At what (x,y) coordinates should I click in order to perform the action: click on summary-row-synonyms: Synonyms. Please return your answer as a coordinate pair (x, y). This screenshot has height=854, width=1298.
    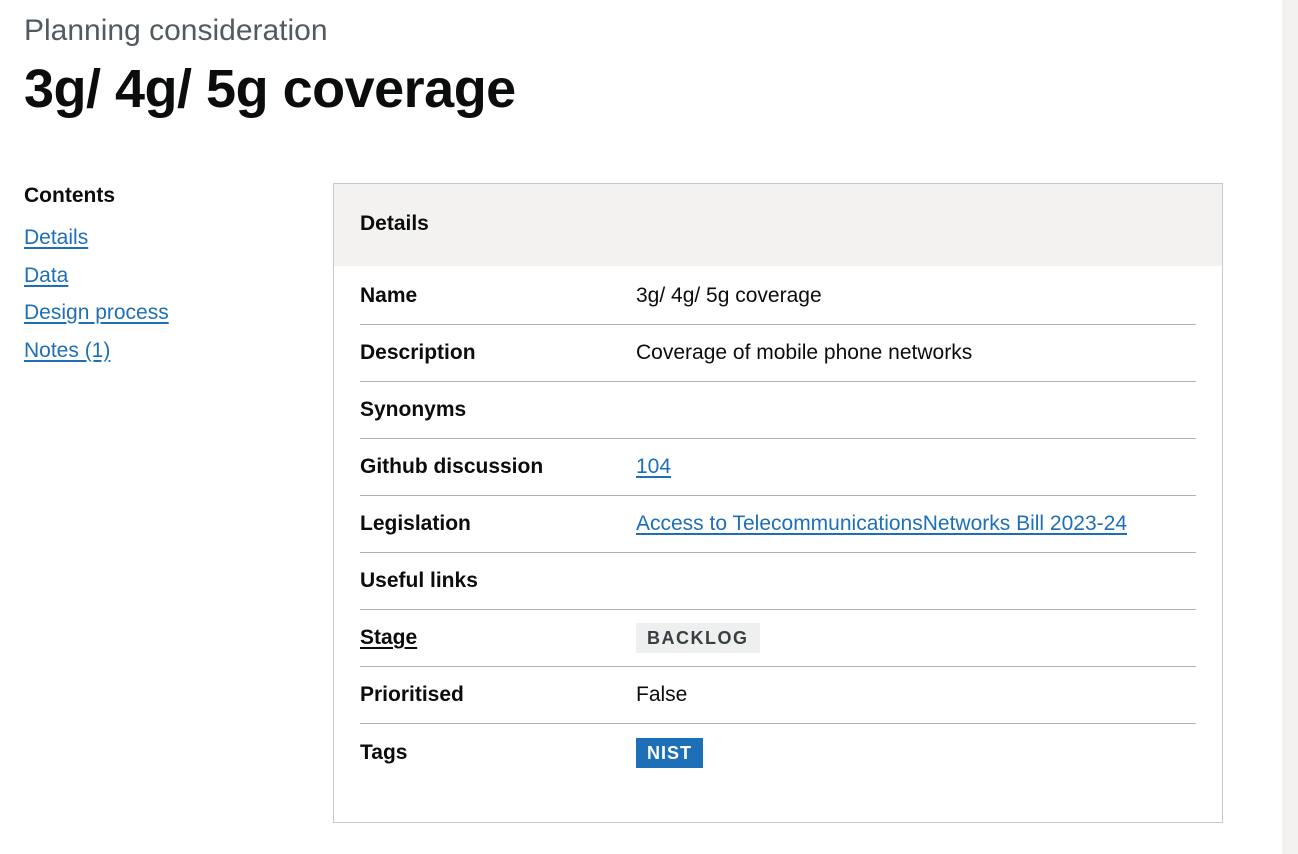
    Looking at the image, I should click on (778, 410).